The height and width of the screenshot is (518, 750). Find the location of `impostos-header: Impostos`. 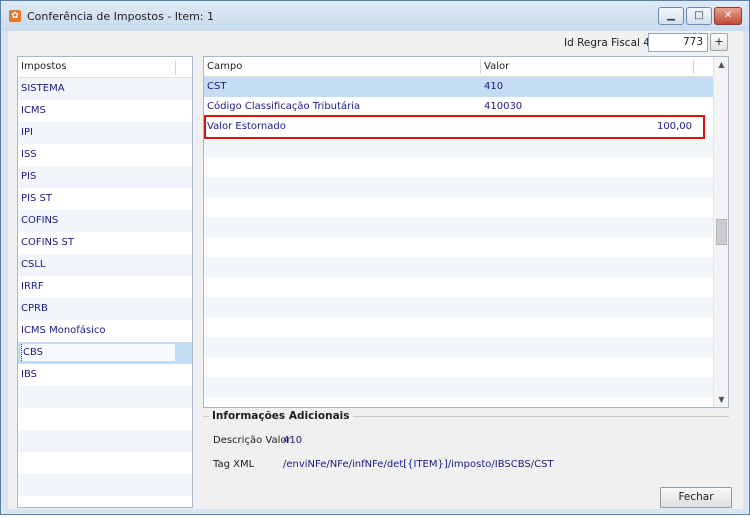

impostos-header: Impostos is located at coordinates (105, 67).